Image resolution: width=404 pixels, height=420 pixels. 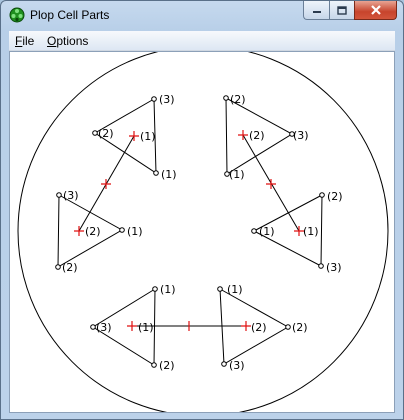 I want to click on minimize-button, so click(x=316, y=10).